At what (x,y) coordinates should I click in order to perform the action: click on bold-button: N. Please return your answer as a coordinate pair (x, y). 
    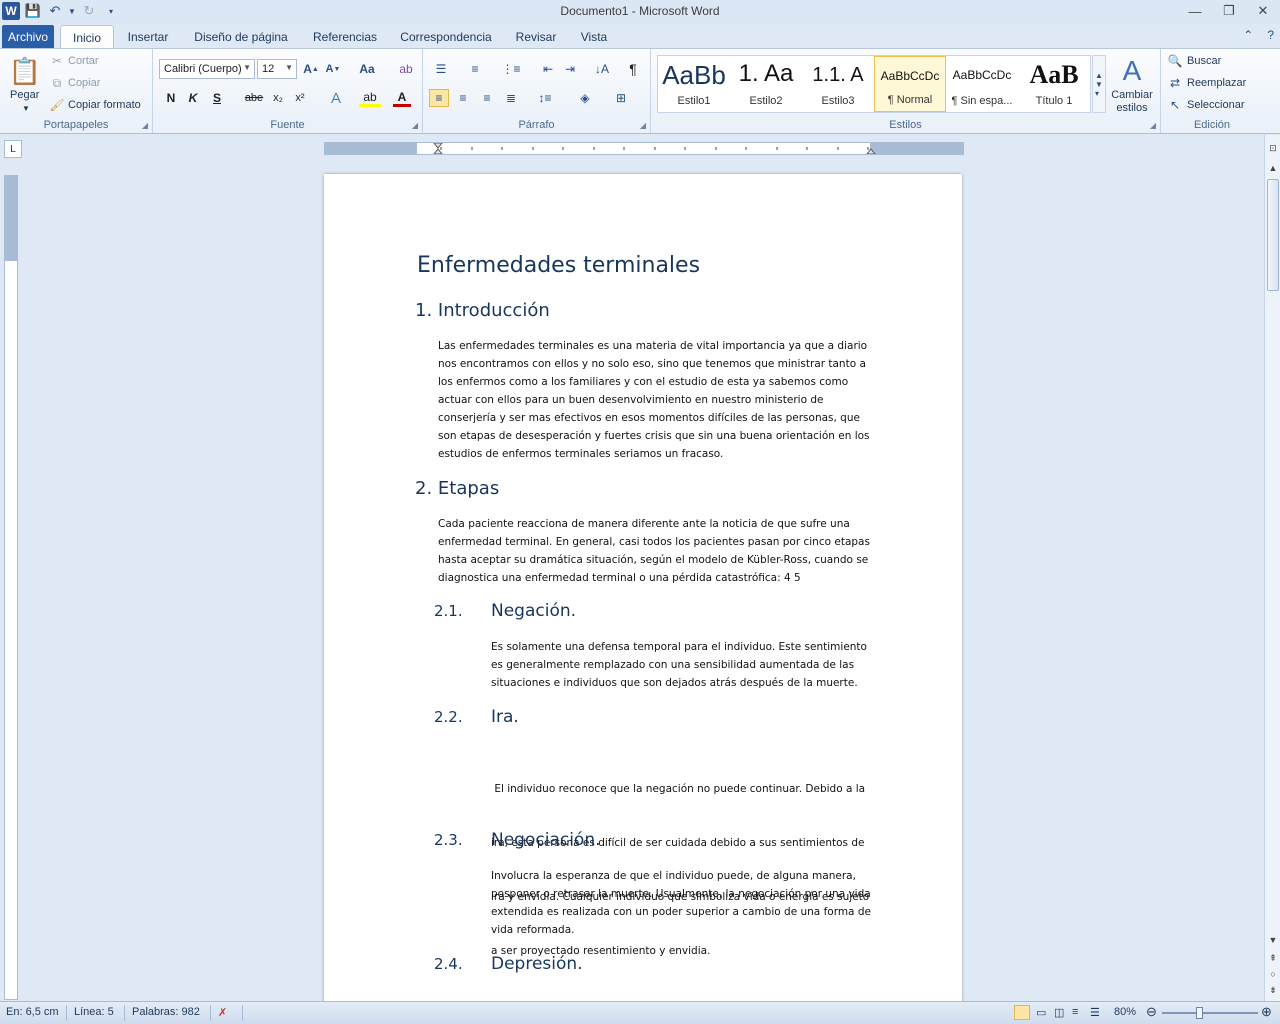
    Looking at the image, I should click on (171, 98).